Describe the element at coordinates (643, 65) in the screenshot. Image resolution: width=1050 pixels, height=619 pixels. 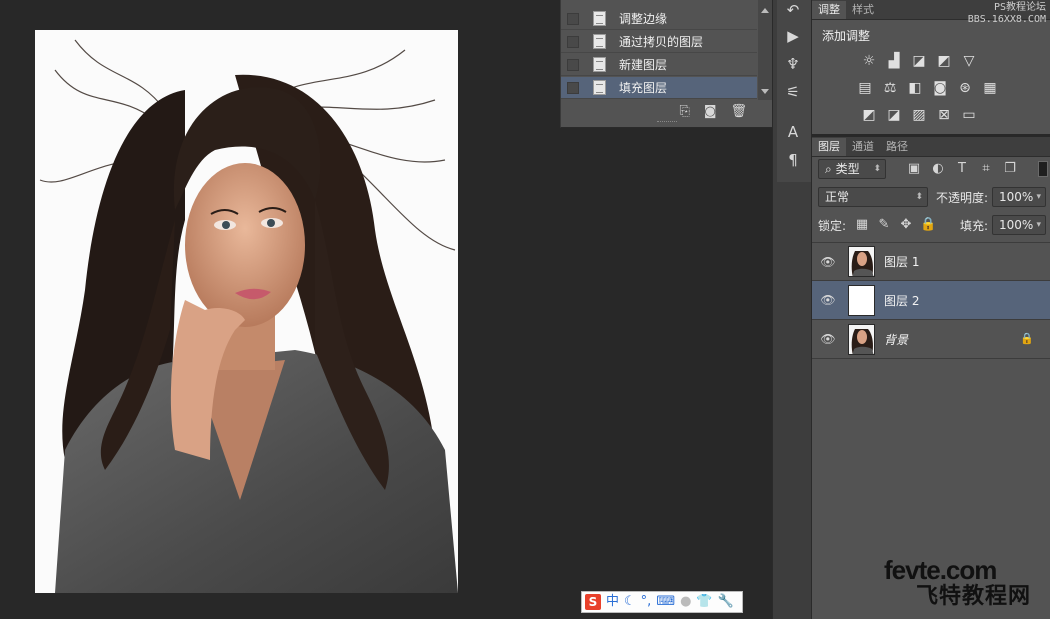
I see `history-item-label: 新建图层` at that location.